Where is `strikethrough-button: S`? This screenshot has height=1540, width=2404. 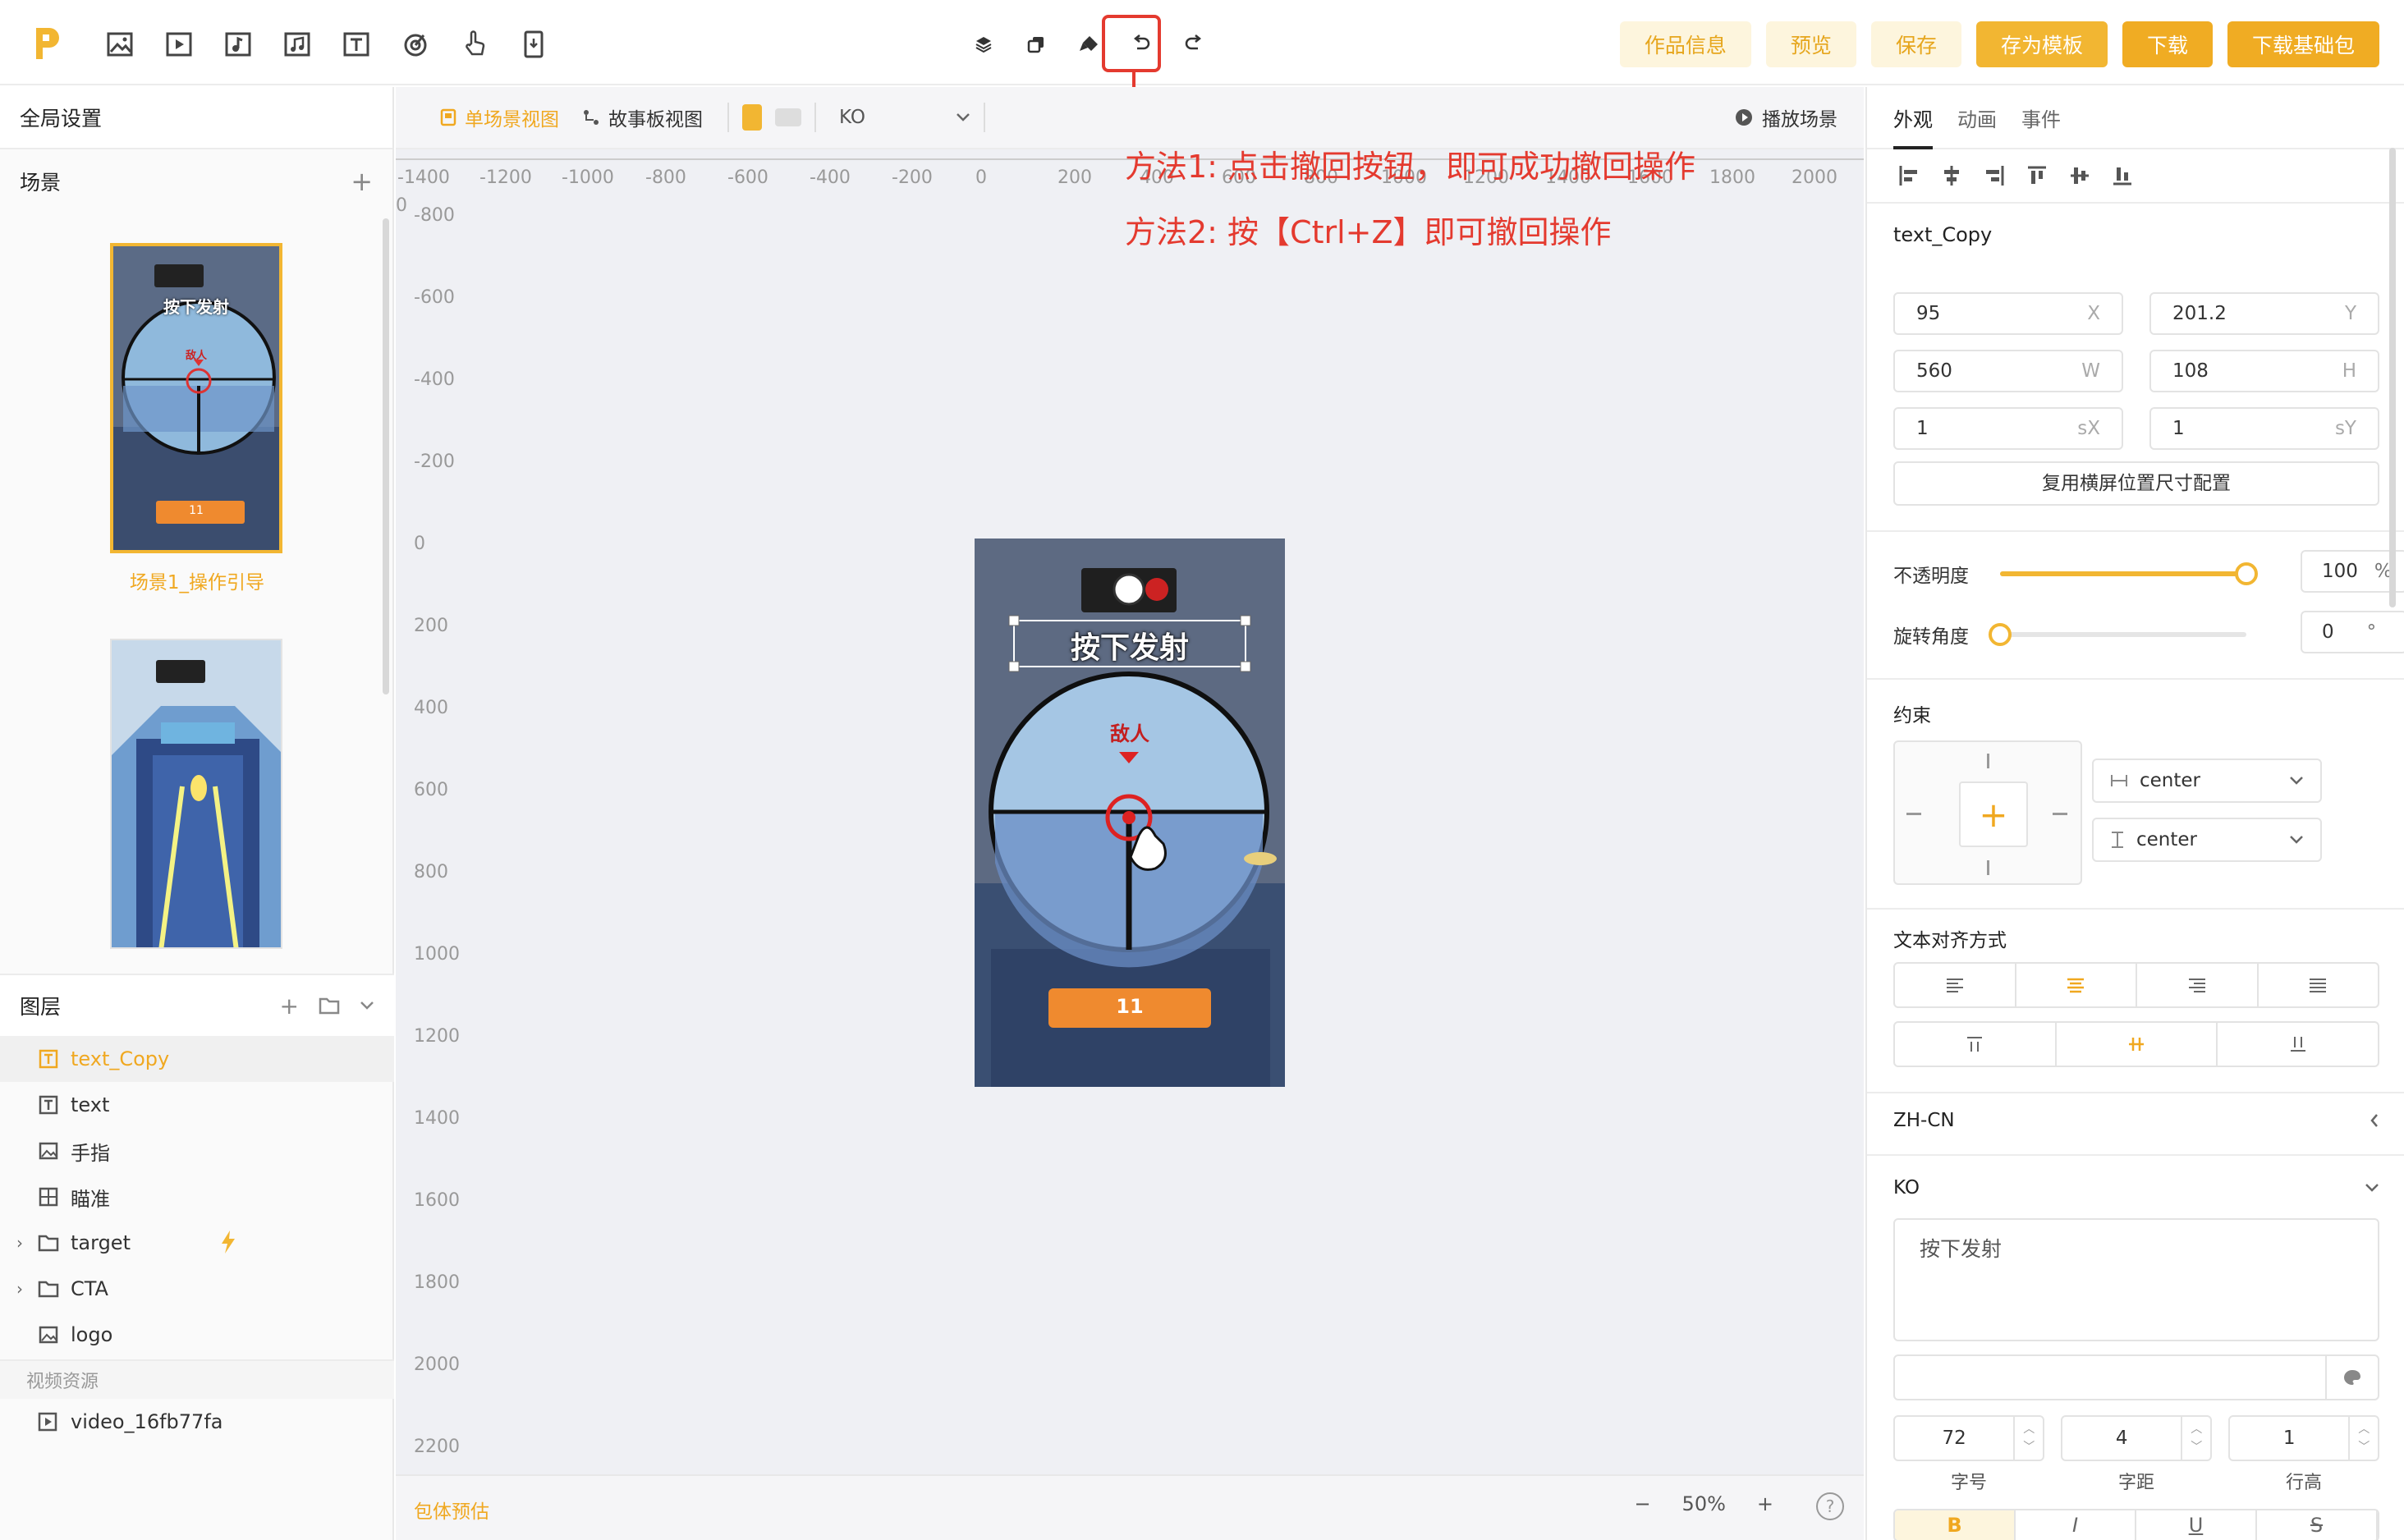 strikethrough-button: S is located at coordinates (2317, 1525).